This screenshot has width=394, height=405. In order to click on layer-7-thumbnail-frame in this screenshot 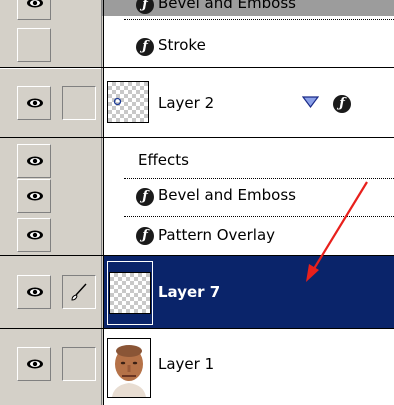, I will do `click(130, 293)`.